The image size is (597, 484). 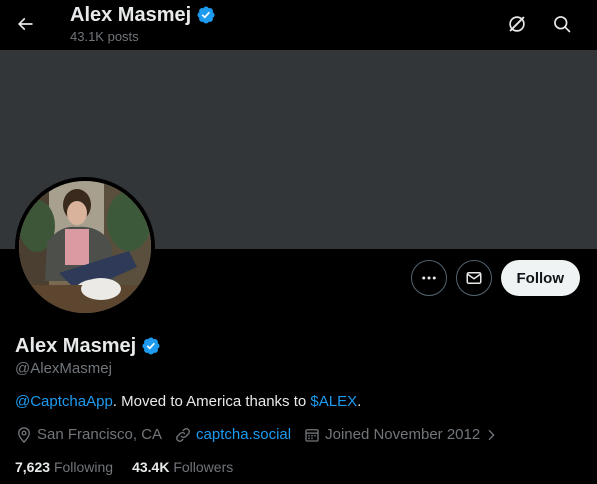 What do you see at coordinates (33, 467) in the screenshot?
I see `following-count: 7,623` at bounding box center [33, 467].